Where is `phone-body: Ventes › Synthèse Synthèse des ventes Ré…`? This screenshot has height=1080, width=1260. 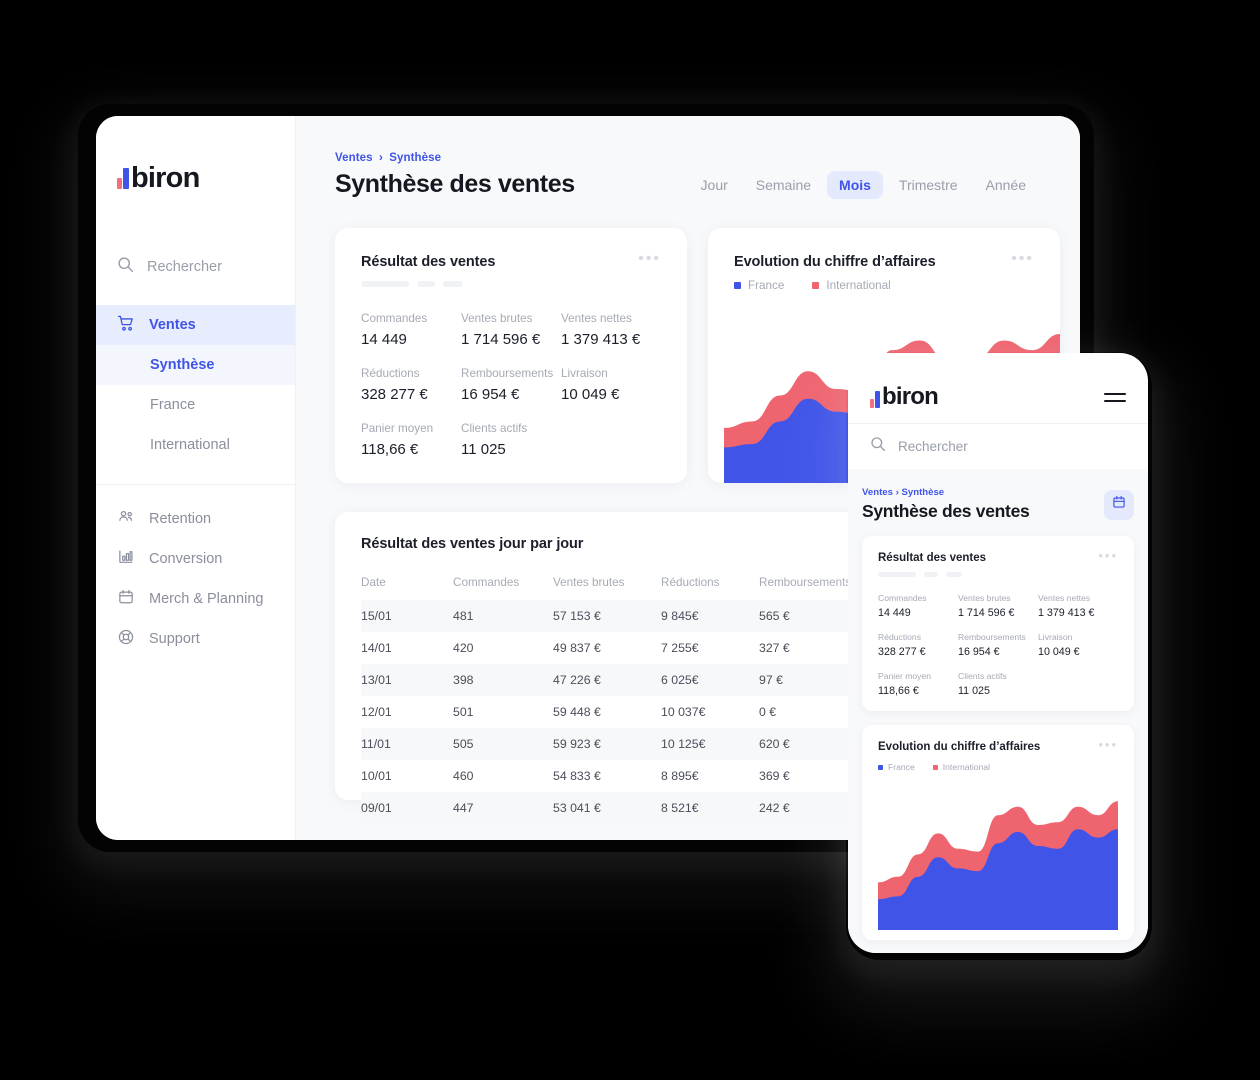 phone-body: Ventes › Synthèse Synthèse des ventes Ré… is located at coordinates (998, 711).